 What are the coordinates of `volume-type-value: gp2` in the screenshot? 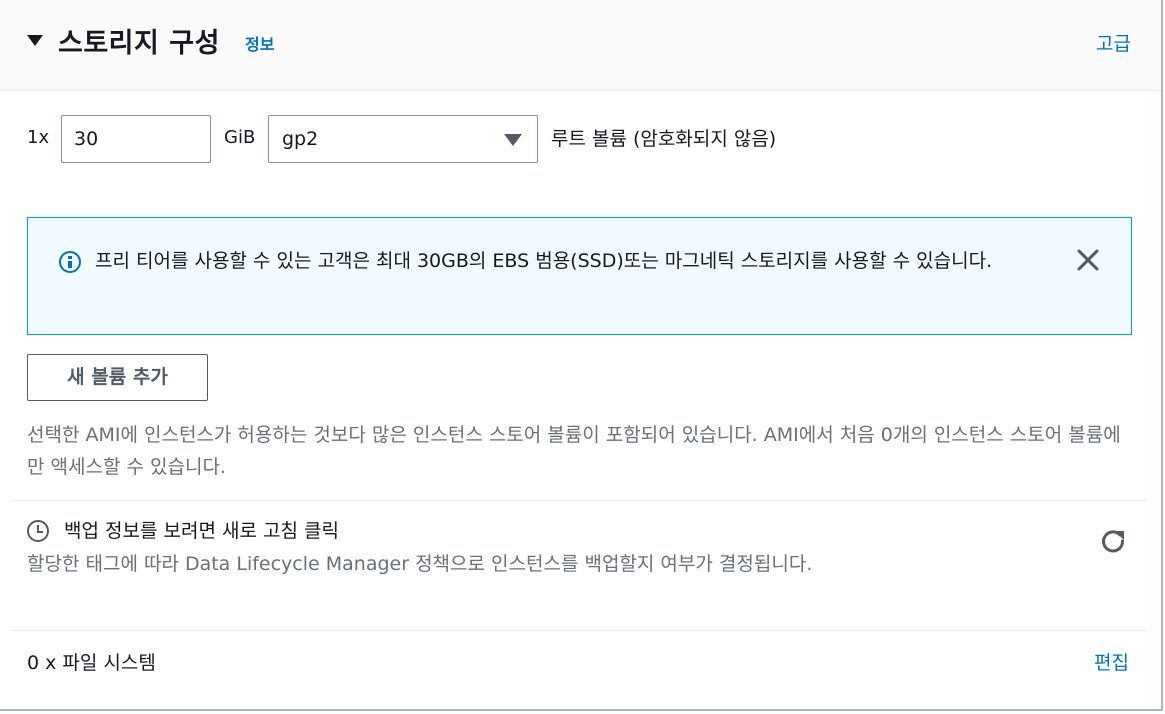 It's located at (300, 139).